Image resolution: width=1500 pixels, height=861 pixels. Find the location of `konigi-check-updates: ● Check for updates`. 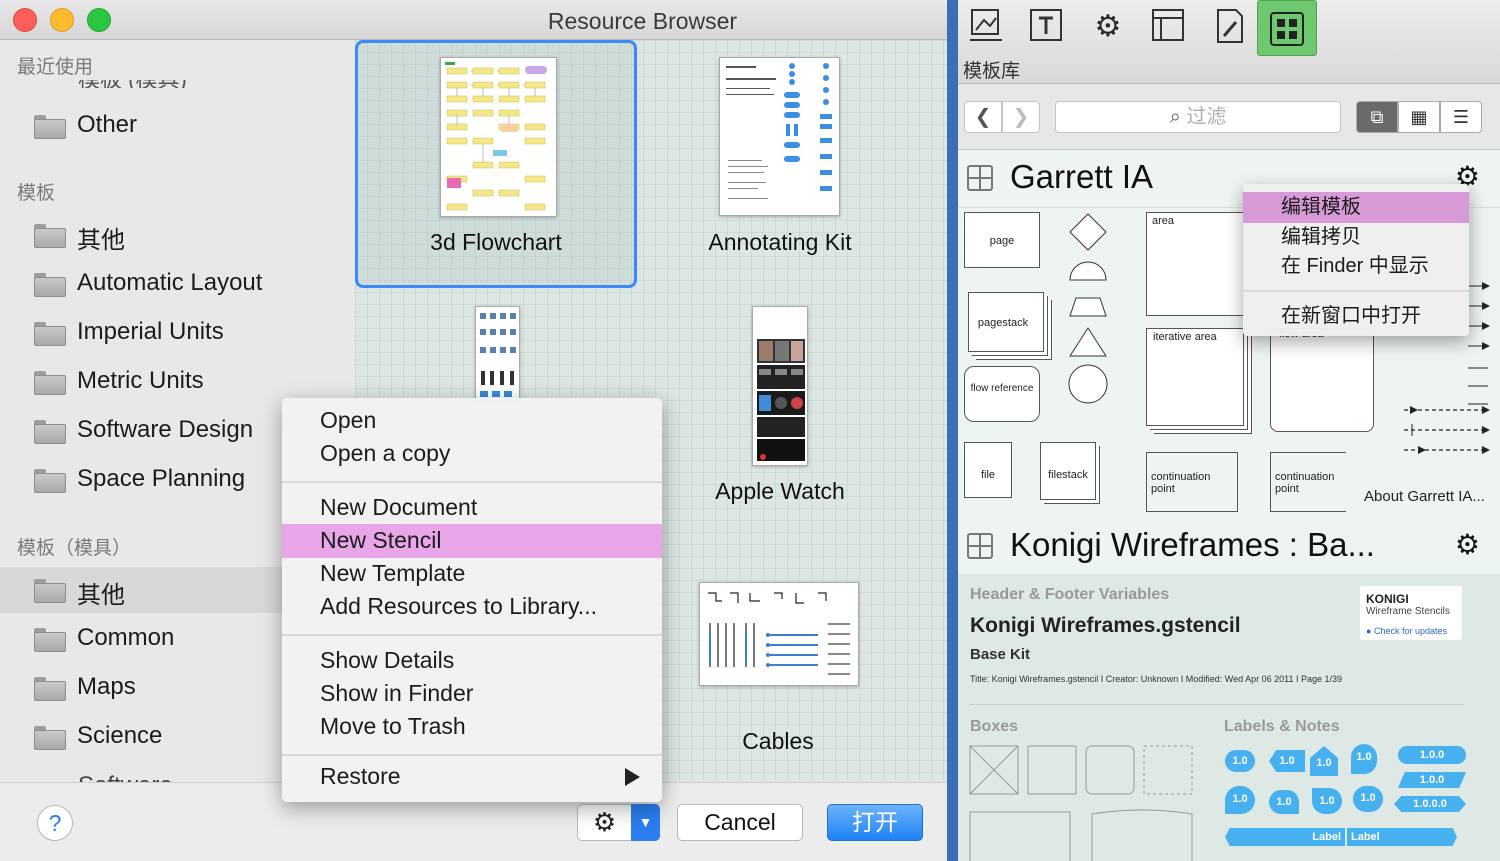

konigi-check-updates: ● Check for updates is located at coordinates (1406, 631).